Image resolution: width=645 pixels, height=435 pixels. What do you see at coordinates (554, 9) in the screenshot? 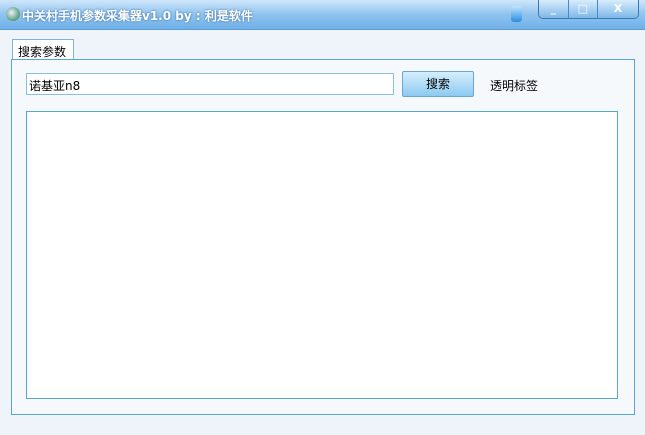
I see `minimize-button: _` at bounding box center [554, 9].